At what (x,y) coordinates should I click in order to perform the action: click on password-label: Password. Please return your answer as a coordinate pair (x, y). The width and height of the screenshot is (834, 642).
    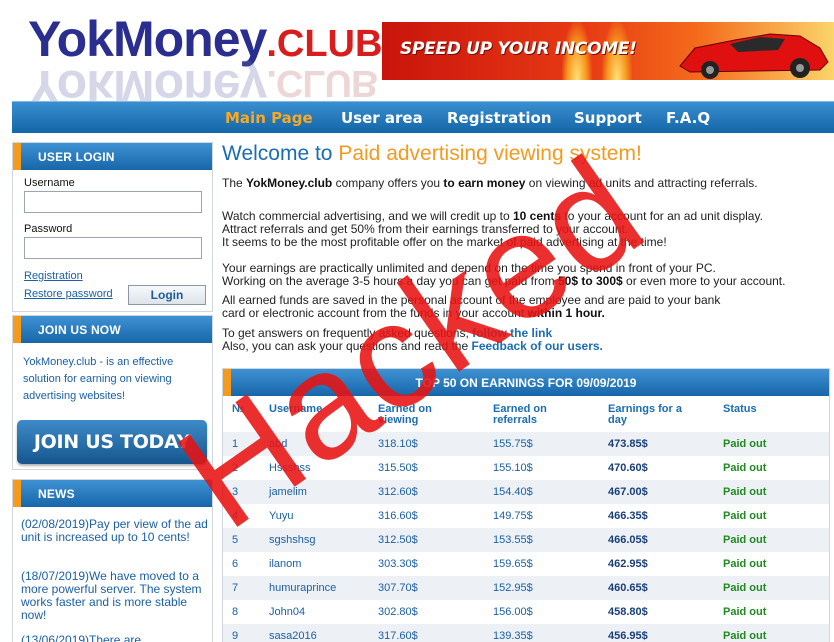
    Looking at the image, I should click on (48, 229).